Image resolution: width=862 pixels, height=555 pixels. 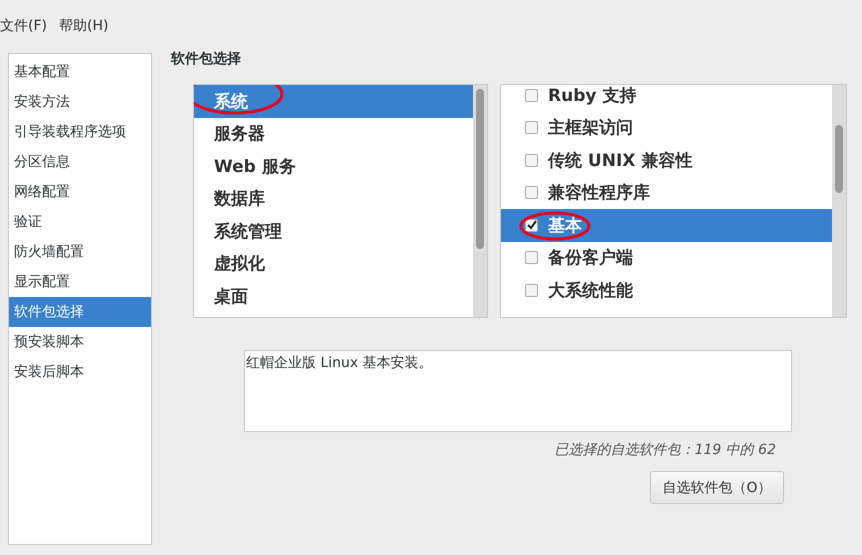 I want to click on description-text: 红帽企业版 Linux 基本安装。, so click(x=518, y=391).